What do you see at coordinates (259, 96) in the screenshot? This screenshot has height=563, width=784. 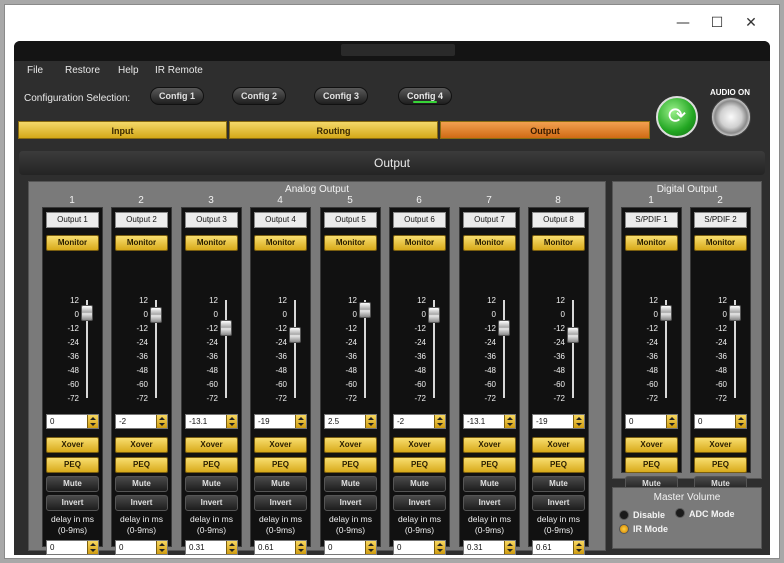 I see `config-2-button: Config 2` at bounding box center [259, 96].